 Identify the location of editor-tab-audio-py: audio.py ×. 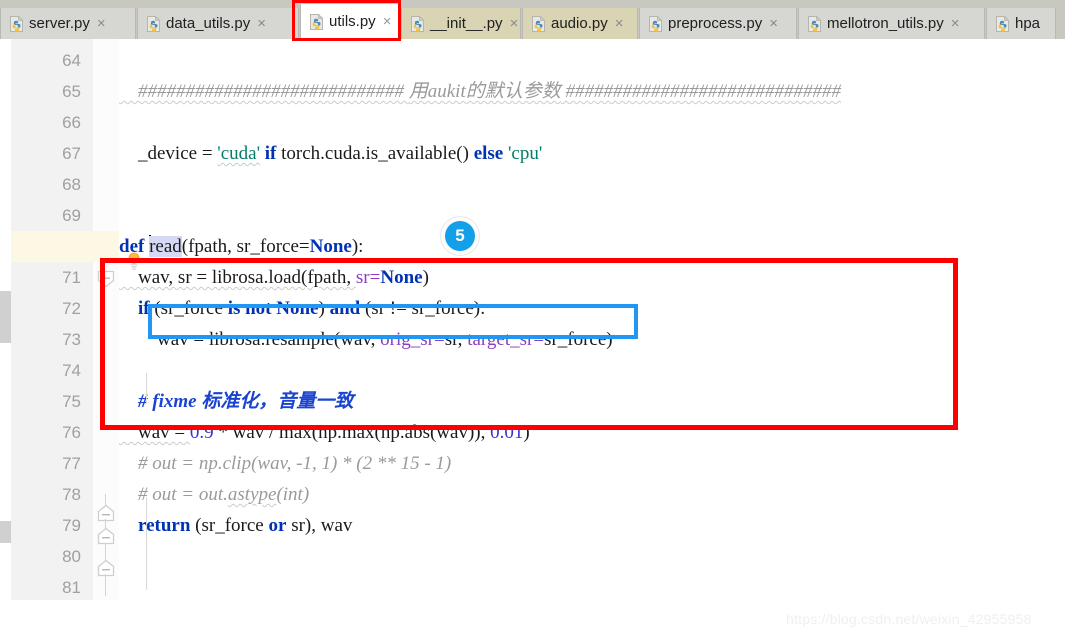
(580, 23).